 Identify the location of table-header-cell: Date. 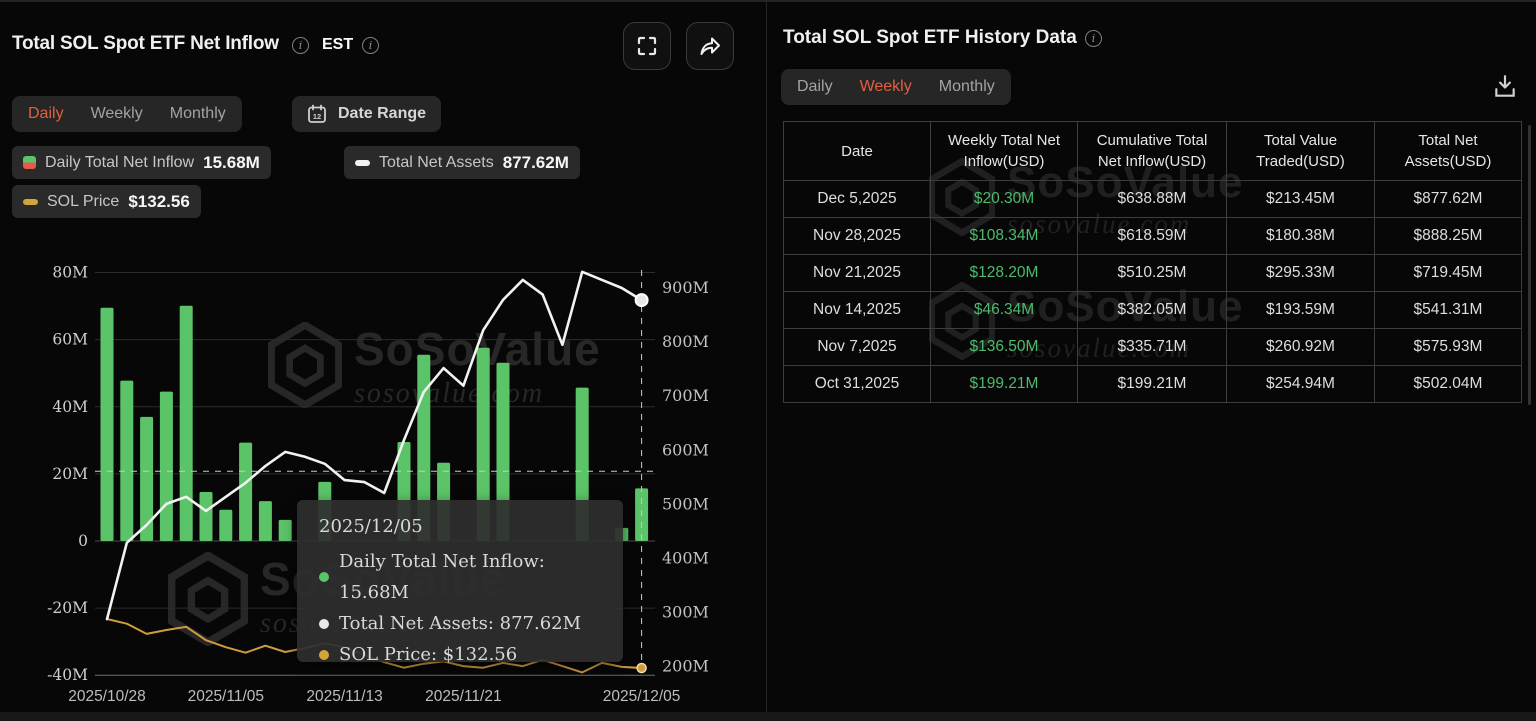
(857, 151).